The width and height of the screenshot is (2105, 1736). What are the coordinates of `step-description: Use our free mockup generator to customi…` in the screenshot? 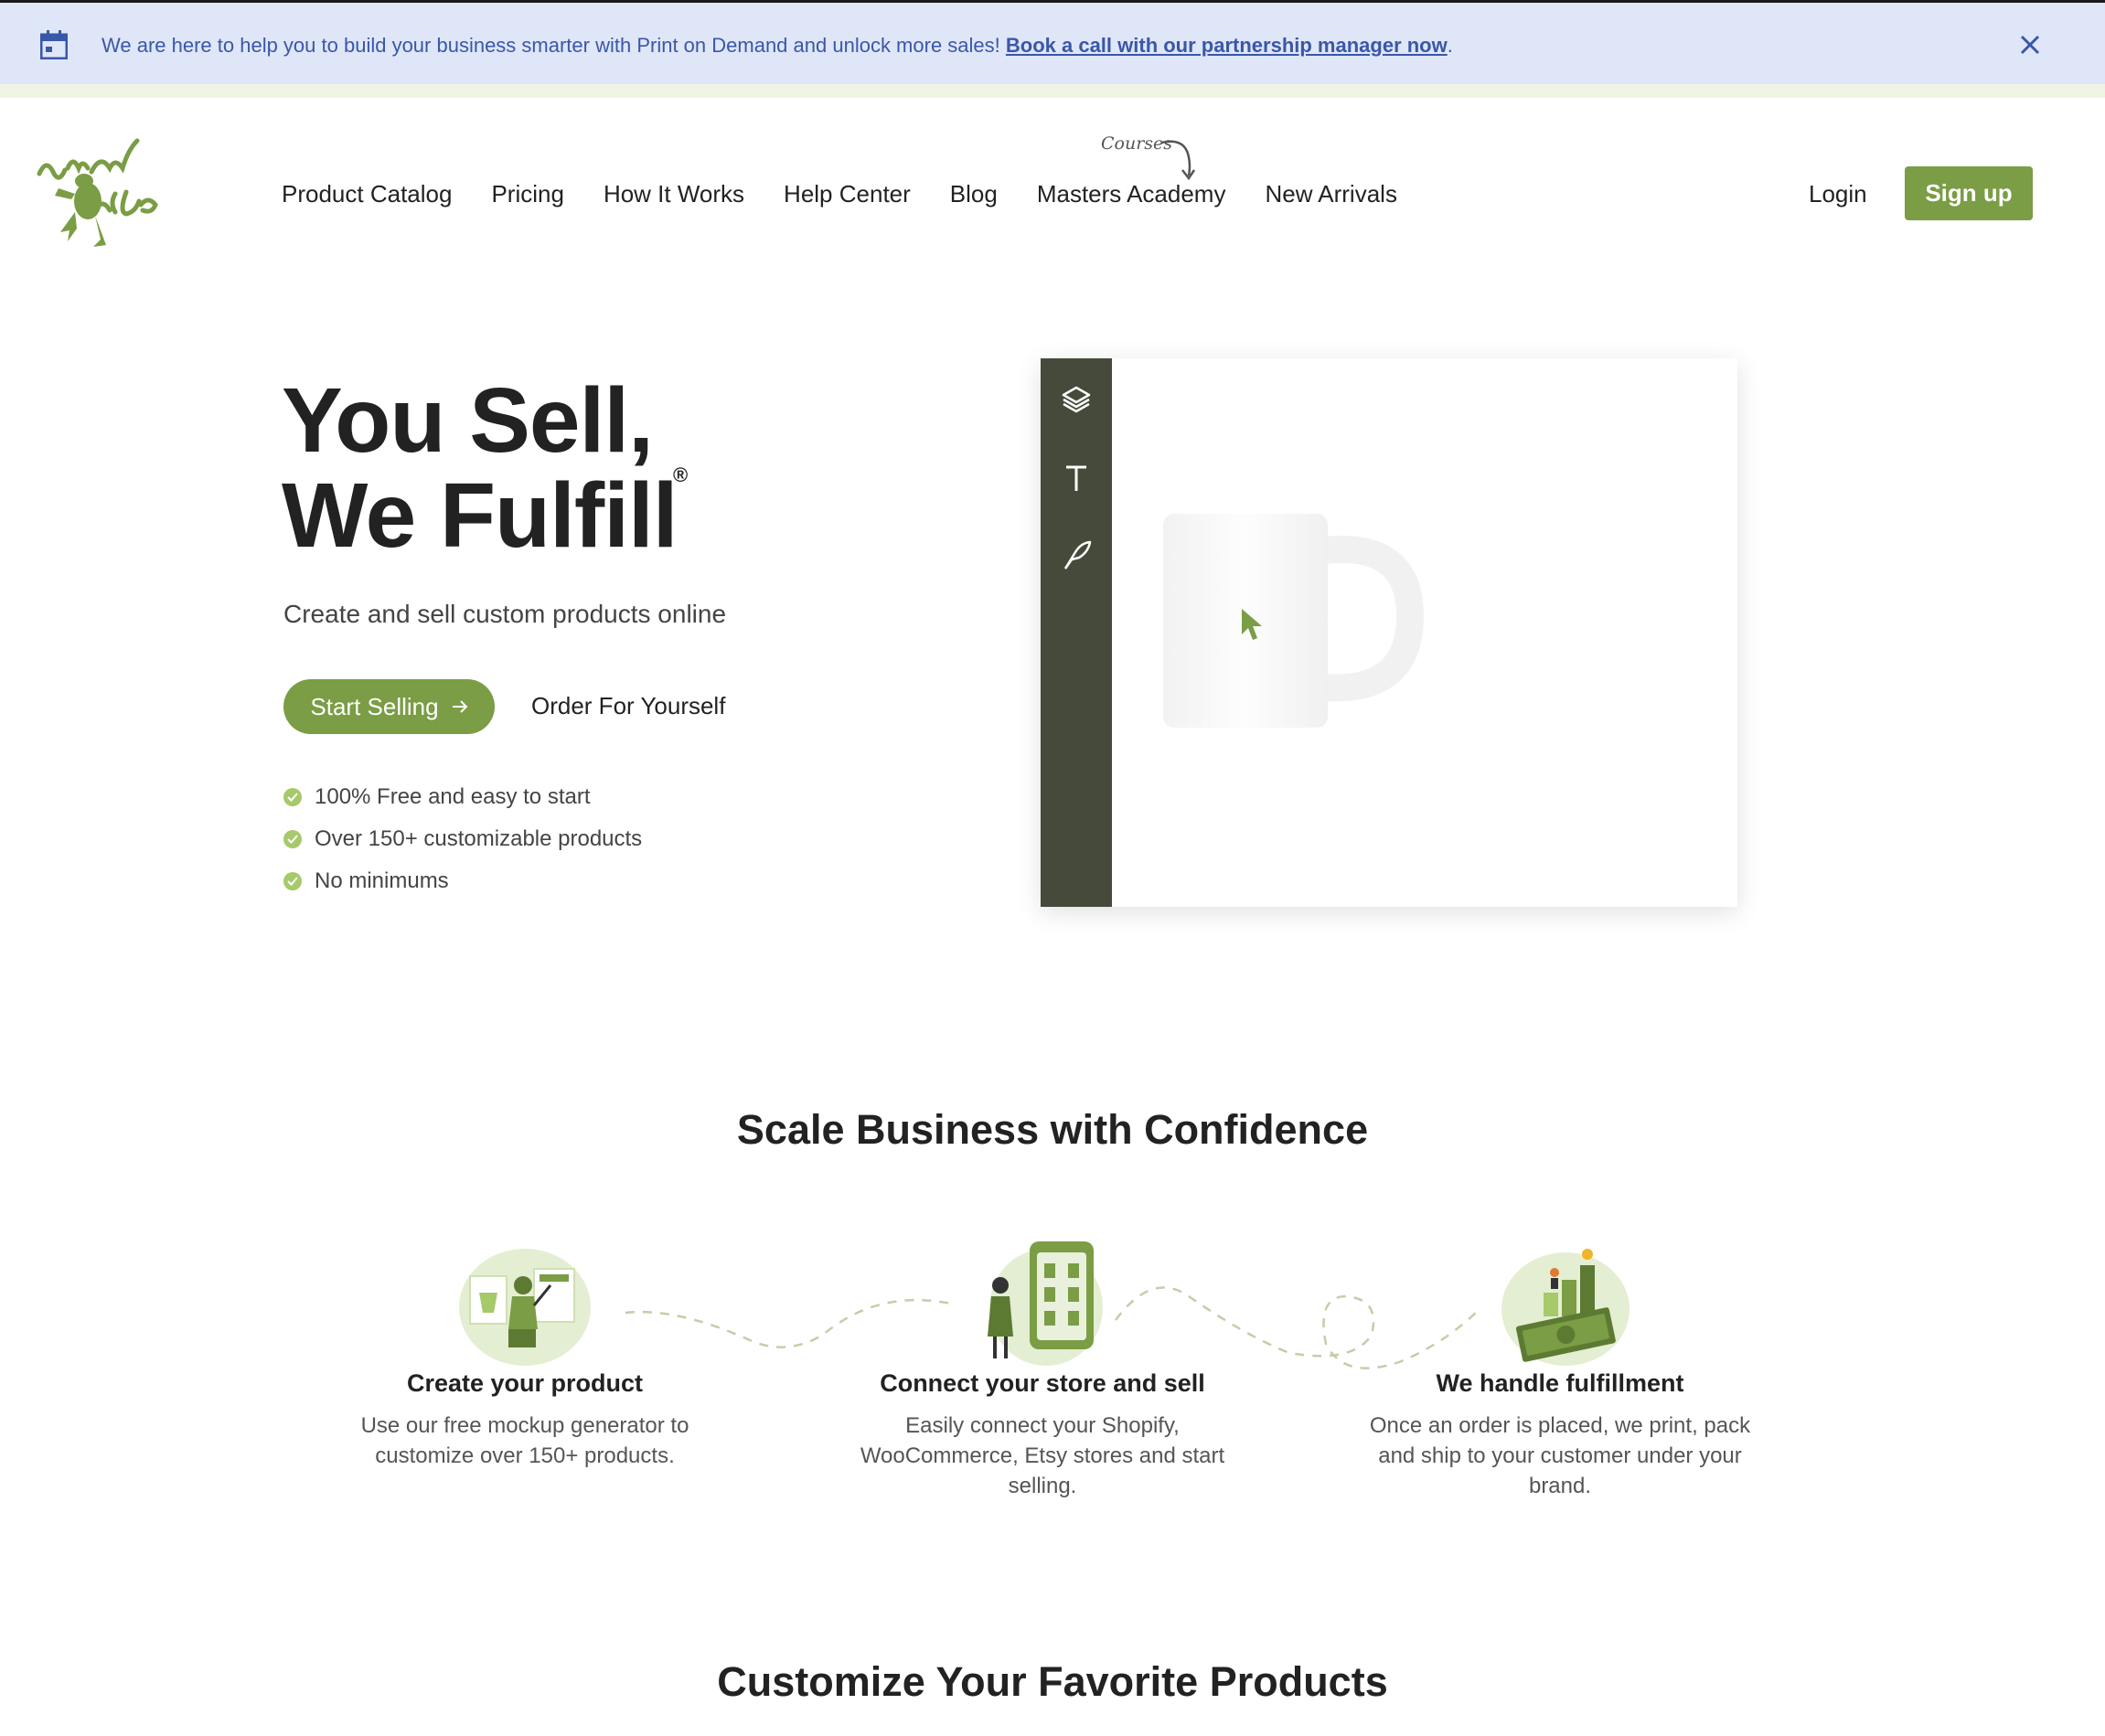 It's located at (524, 1440).